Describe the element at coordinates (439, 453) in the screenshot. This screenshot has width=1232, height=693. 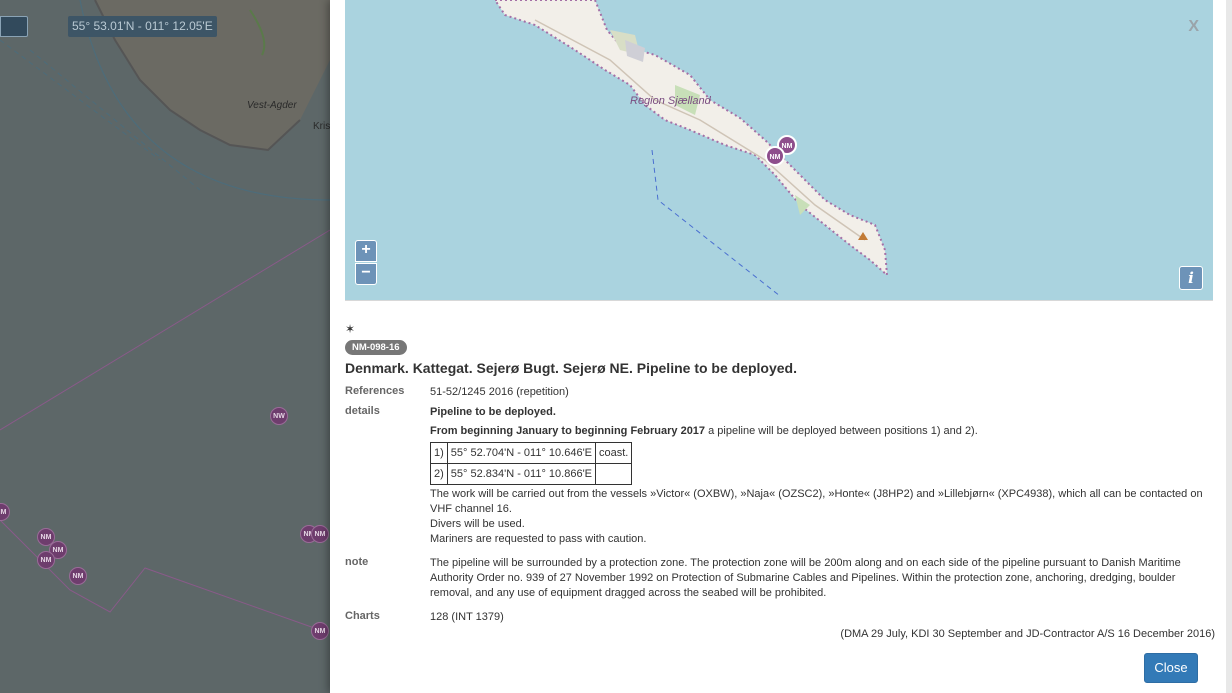
I see `position-number: 1)` at that location.